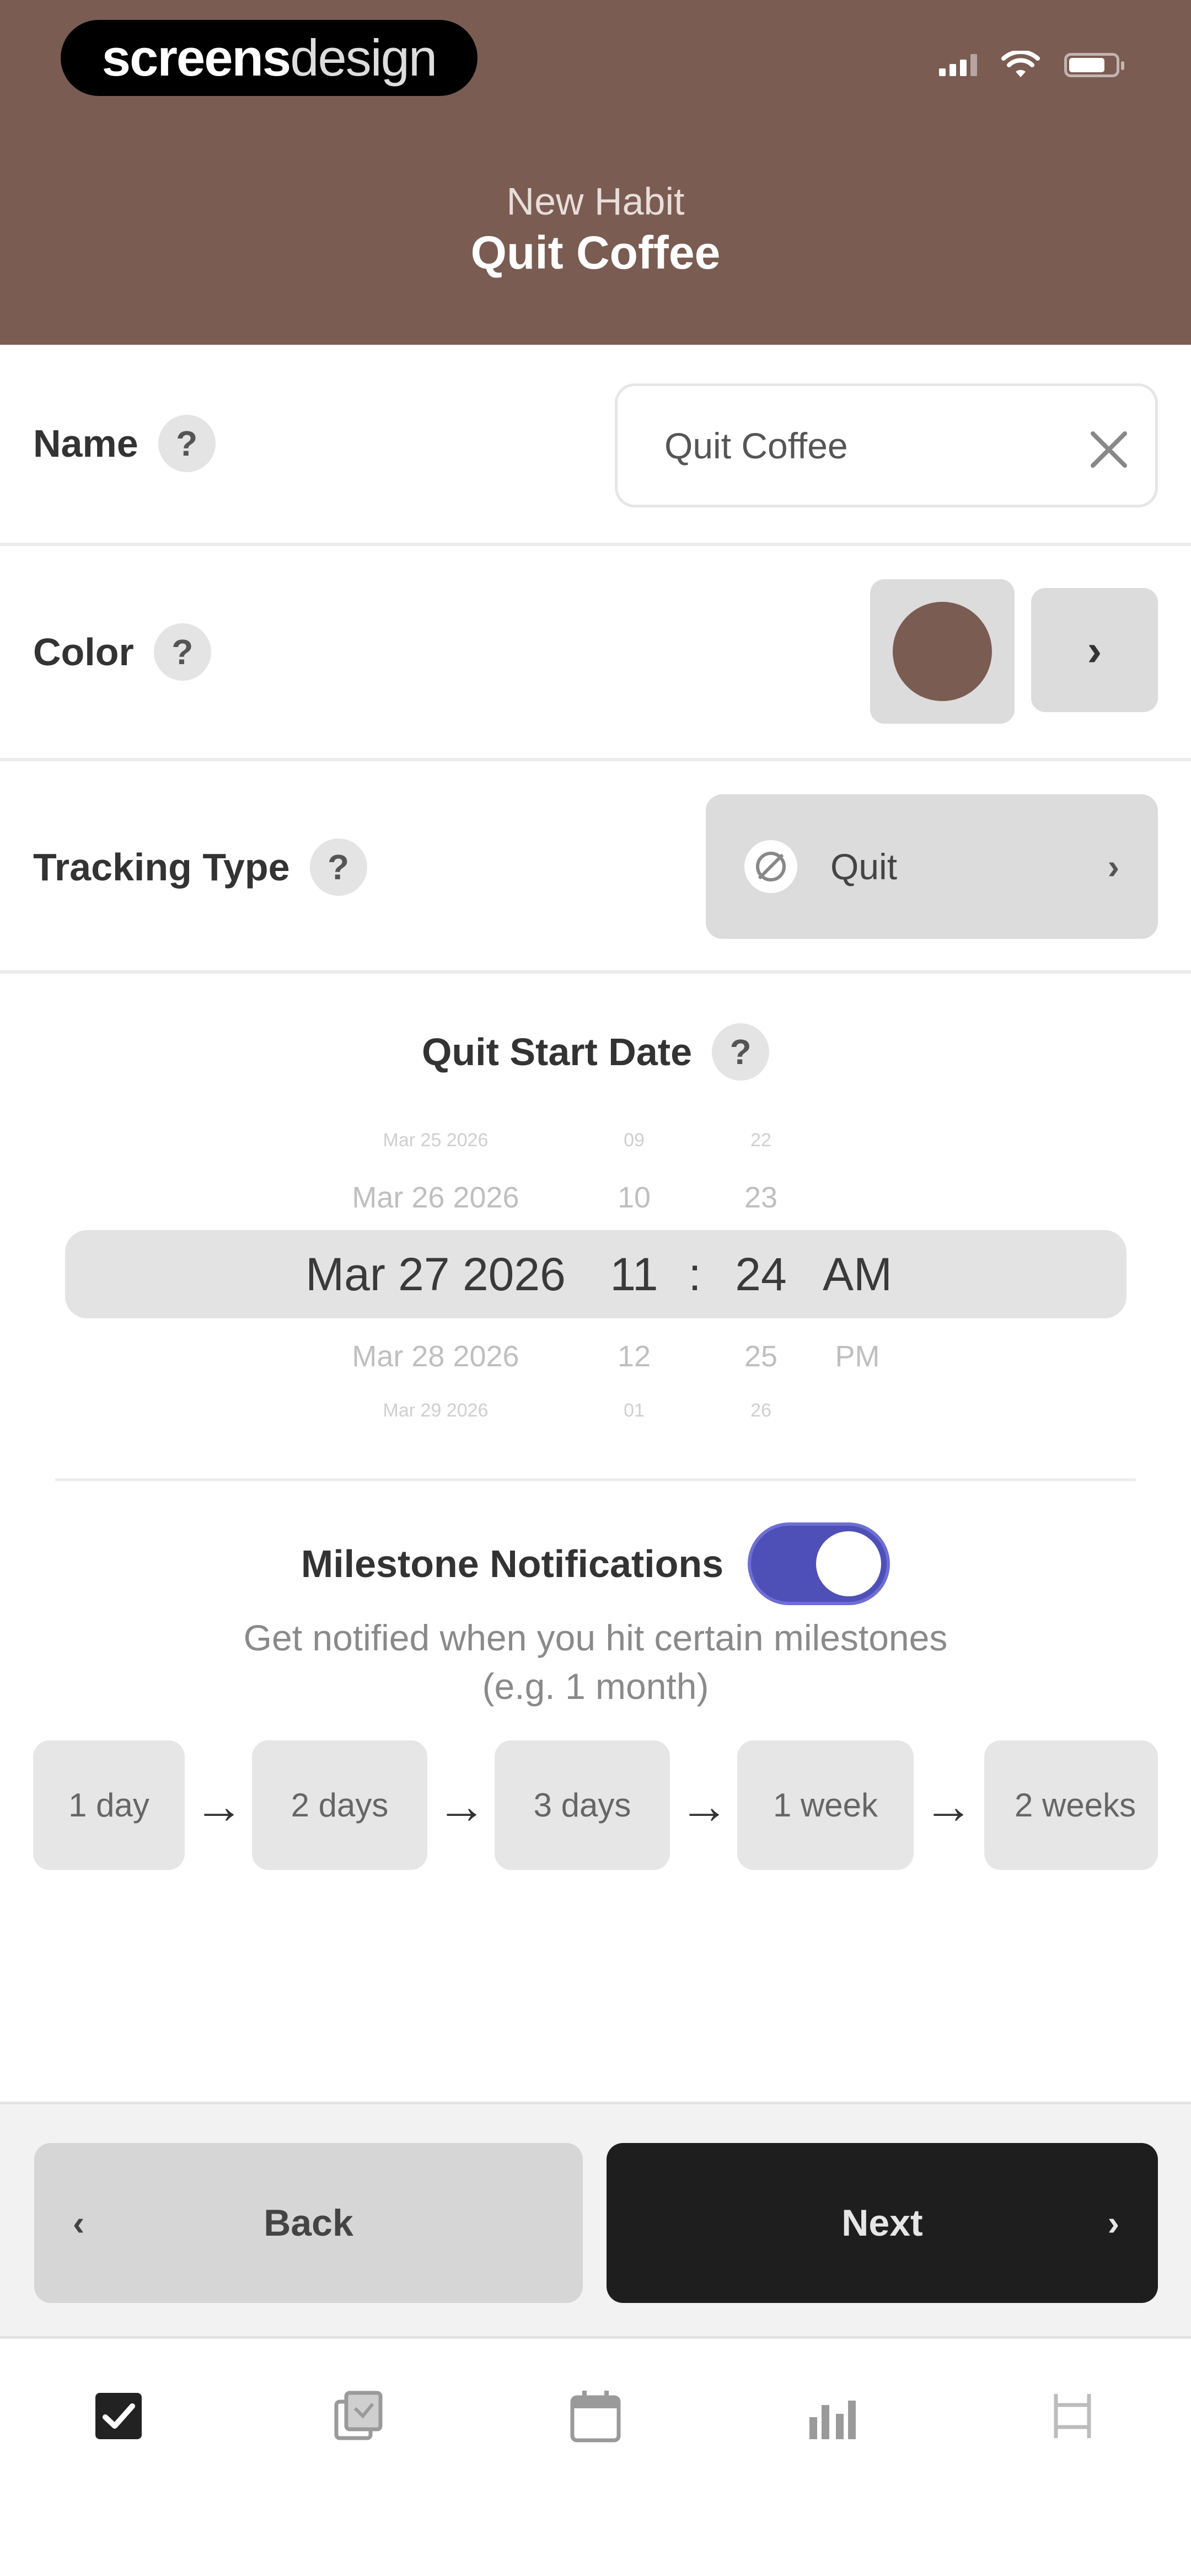 Image resolution: width=1191 pixels, height=2576 pixels. What do you see at coordinates (761, 1274) in the screenshot?
I see `picker-minute-selected: 24` at bounding box center [761, 1274].